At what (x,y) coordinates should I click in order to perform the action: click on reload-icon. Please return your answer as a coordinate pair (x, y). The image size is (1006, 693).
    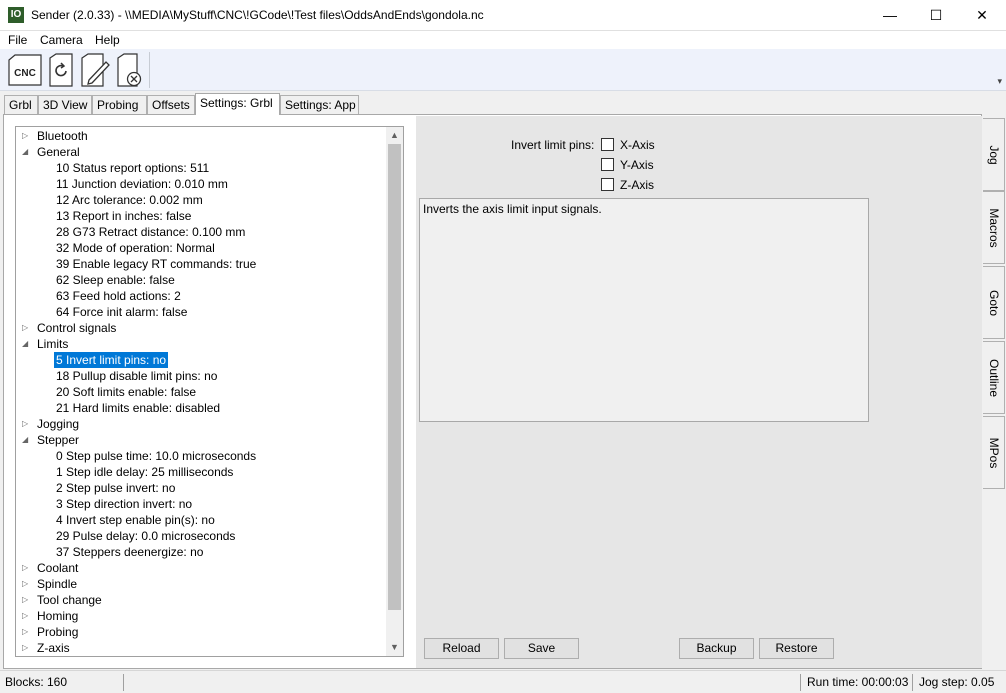
    Looking at the image, I should click on (61, 70).